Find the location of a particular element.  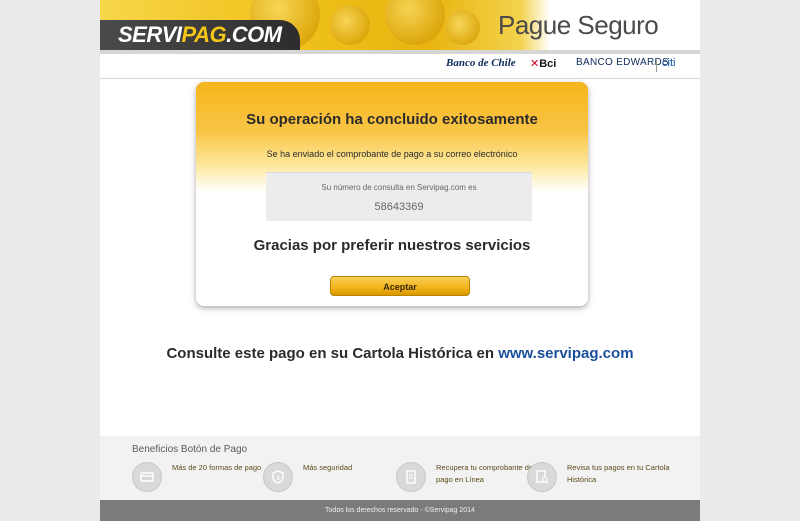

thanks-message: Gracias por preferir nuestros servicios is located at coordinates (392, 245).